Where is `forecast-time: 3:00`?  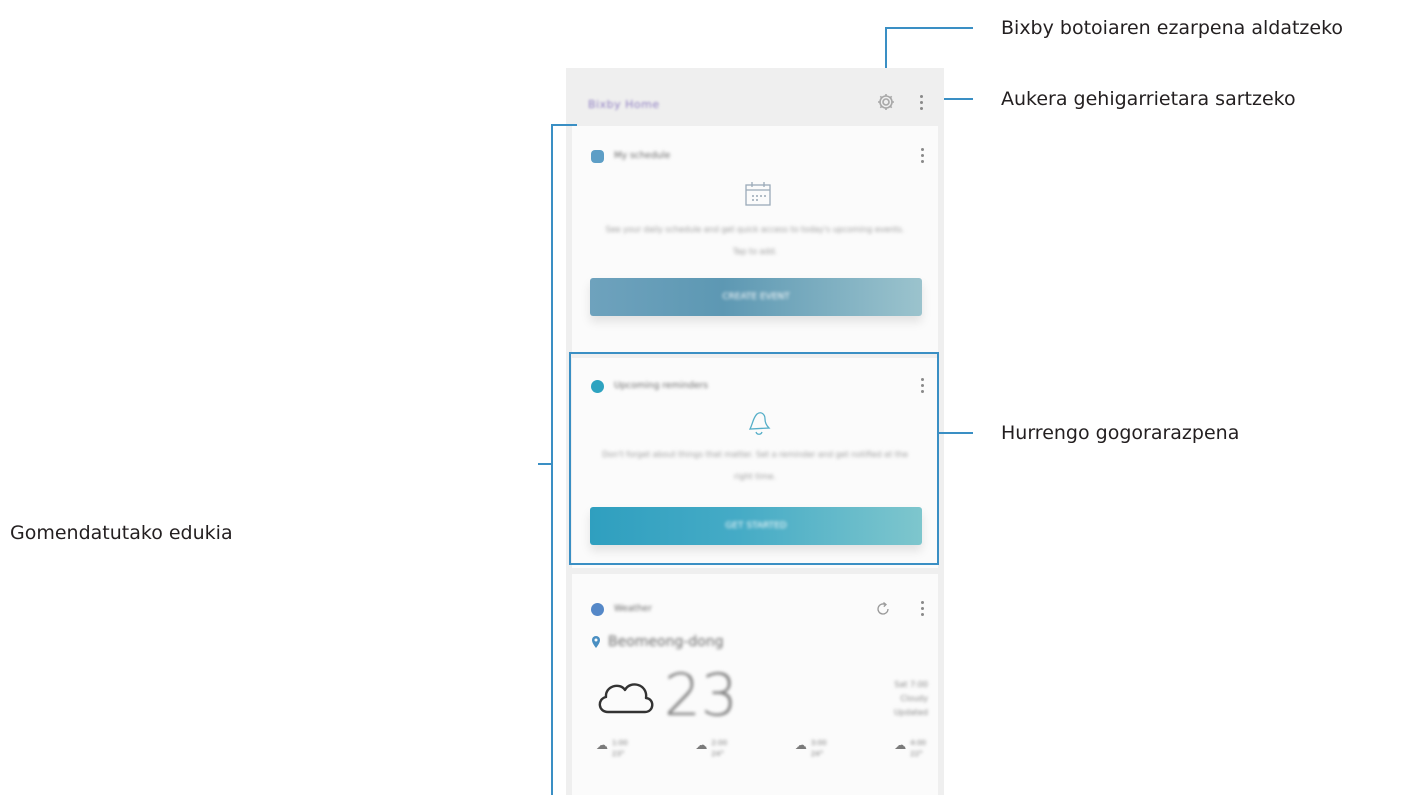 forecast-time: 3:00 is located at coordinates (818, 743).